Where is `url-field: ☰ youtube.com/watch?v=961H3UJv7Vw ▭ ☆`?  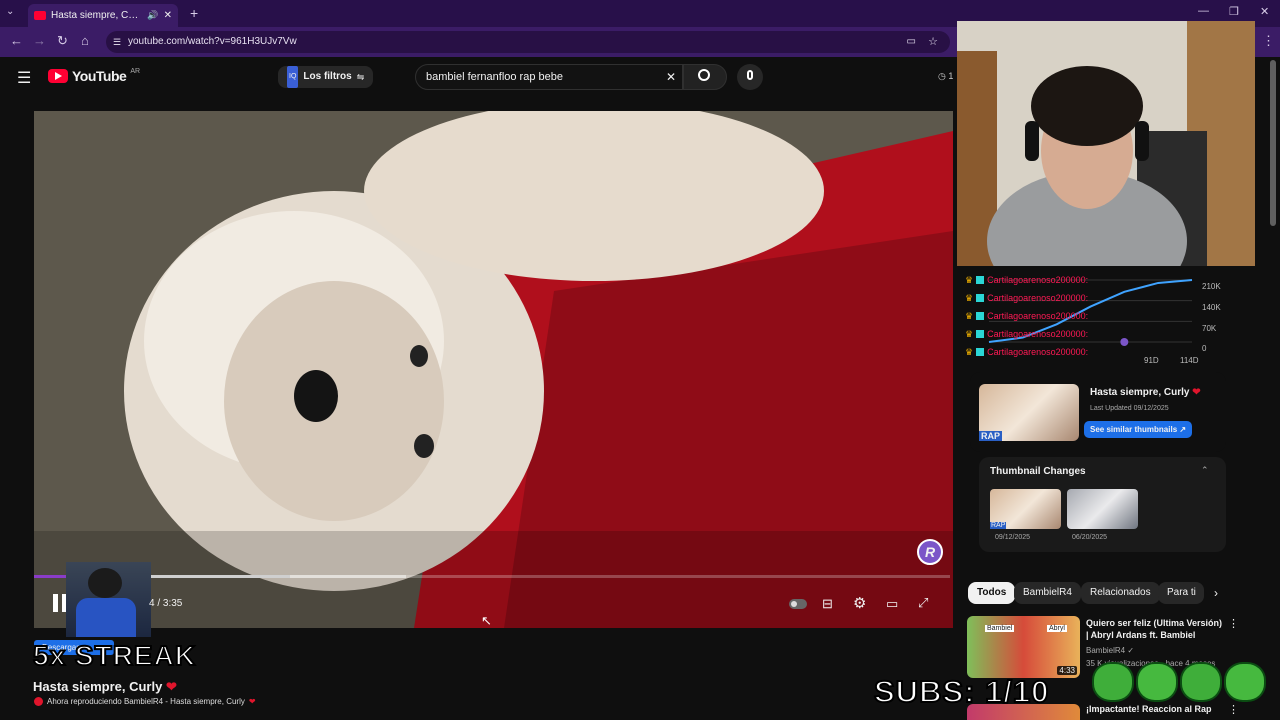 url-field: ☰ youtube.com/watch?v=961H3UJv7Vw ▭ ☆ is located at coordinates (528, 42).